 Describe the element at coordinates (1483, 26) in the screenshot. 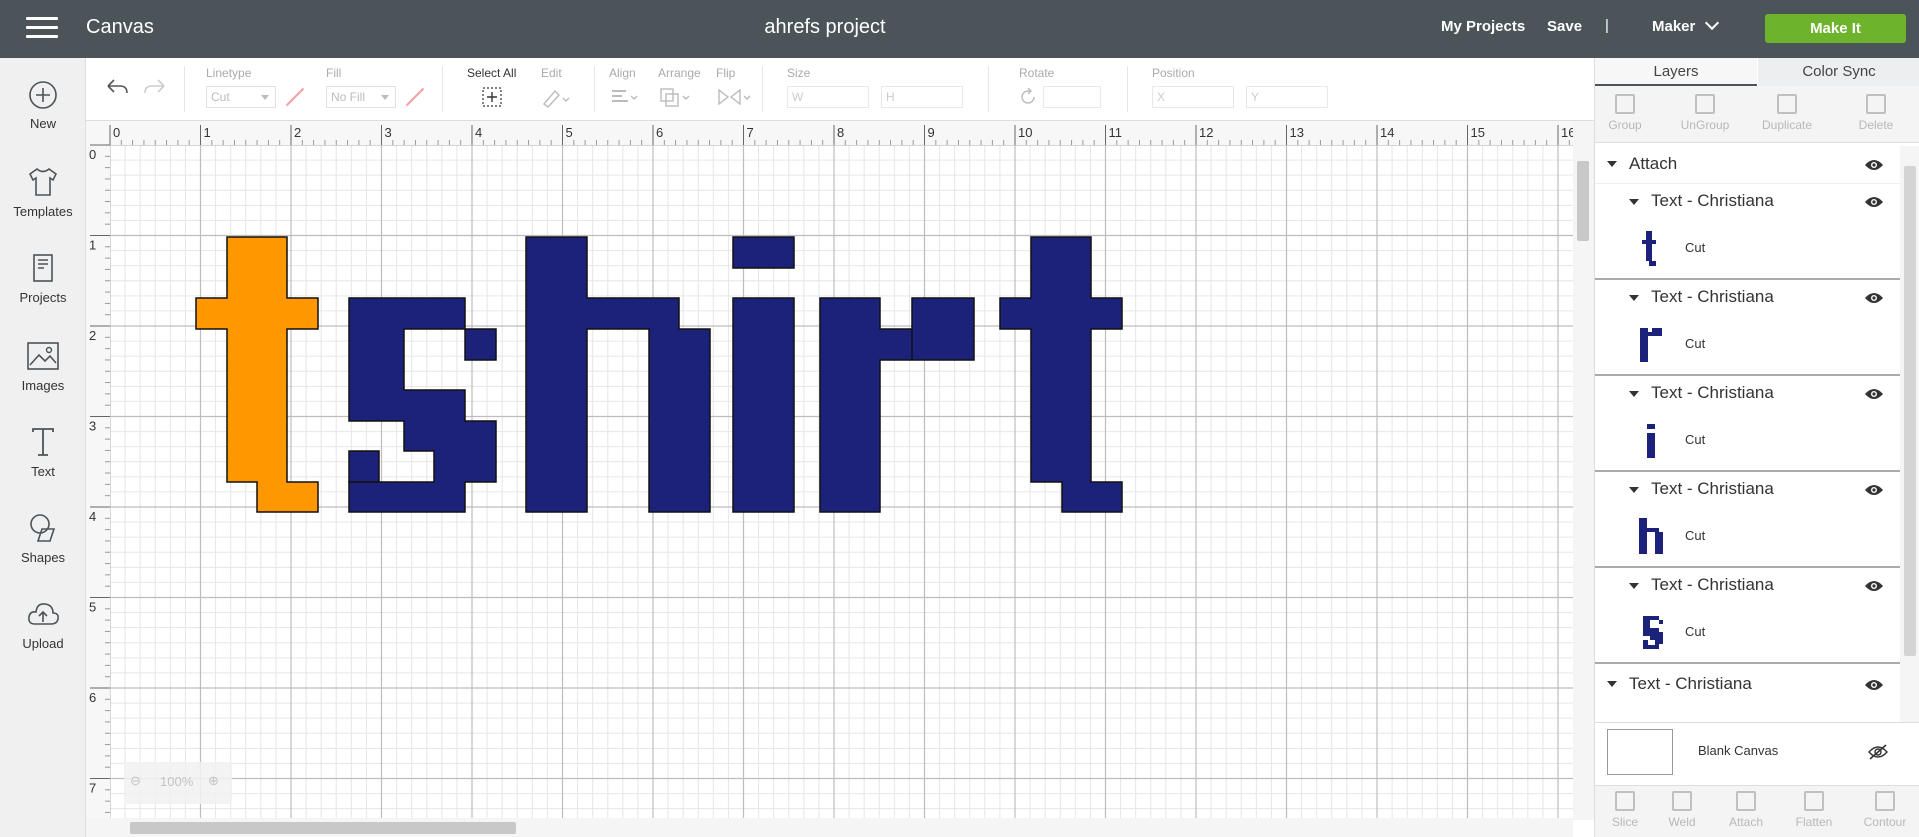

I see `my-projects-link: My Projects` at that location.